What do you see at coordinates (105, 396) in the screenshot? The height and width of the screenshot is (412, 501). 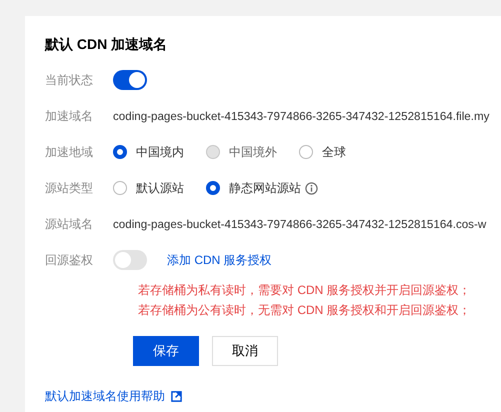 I see `help-link: 默认加速域名使用帮助` at bounding box center [105, 396].